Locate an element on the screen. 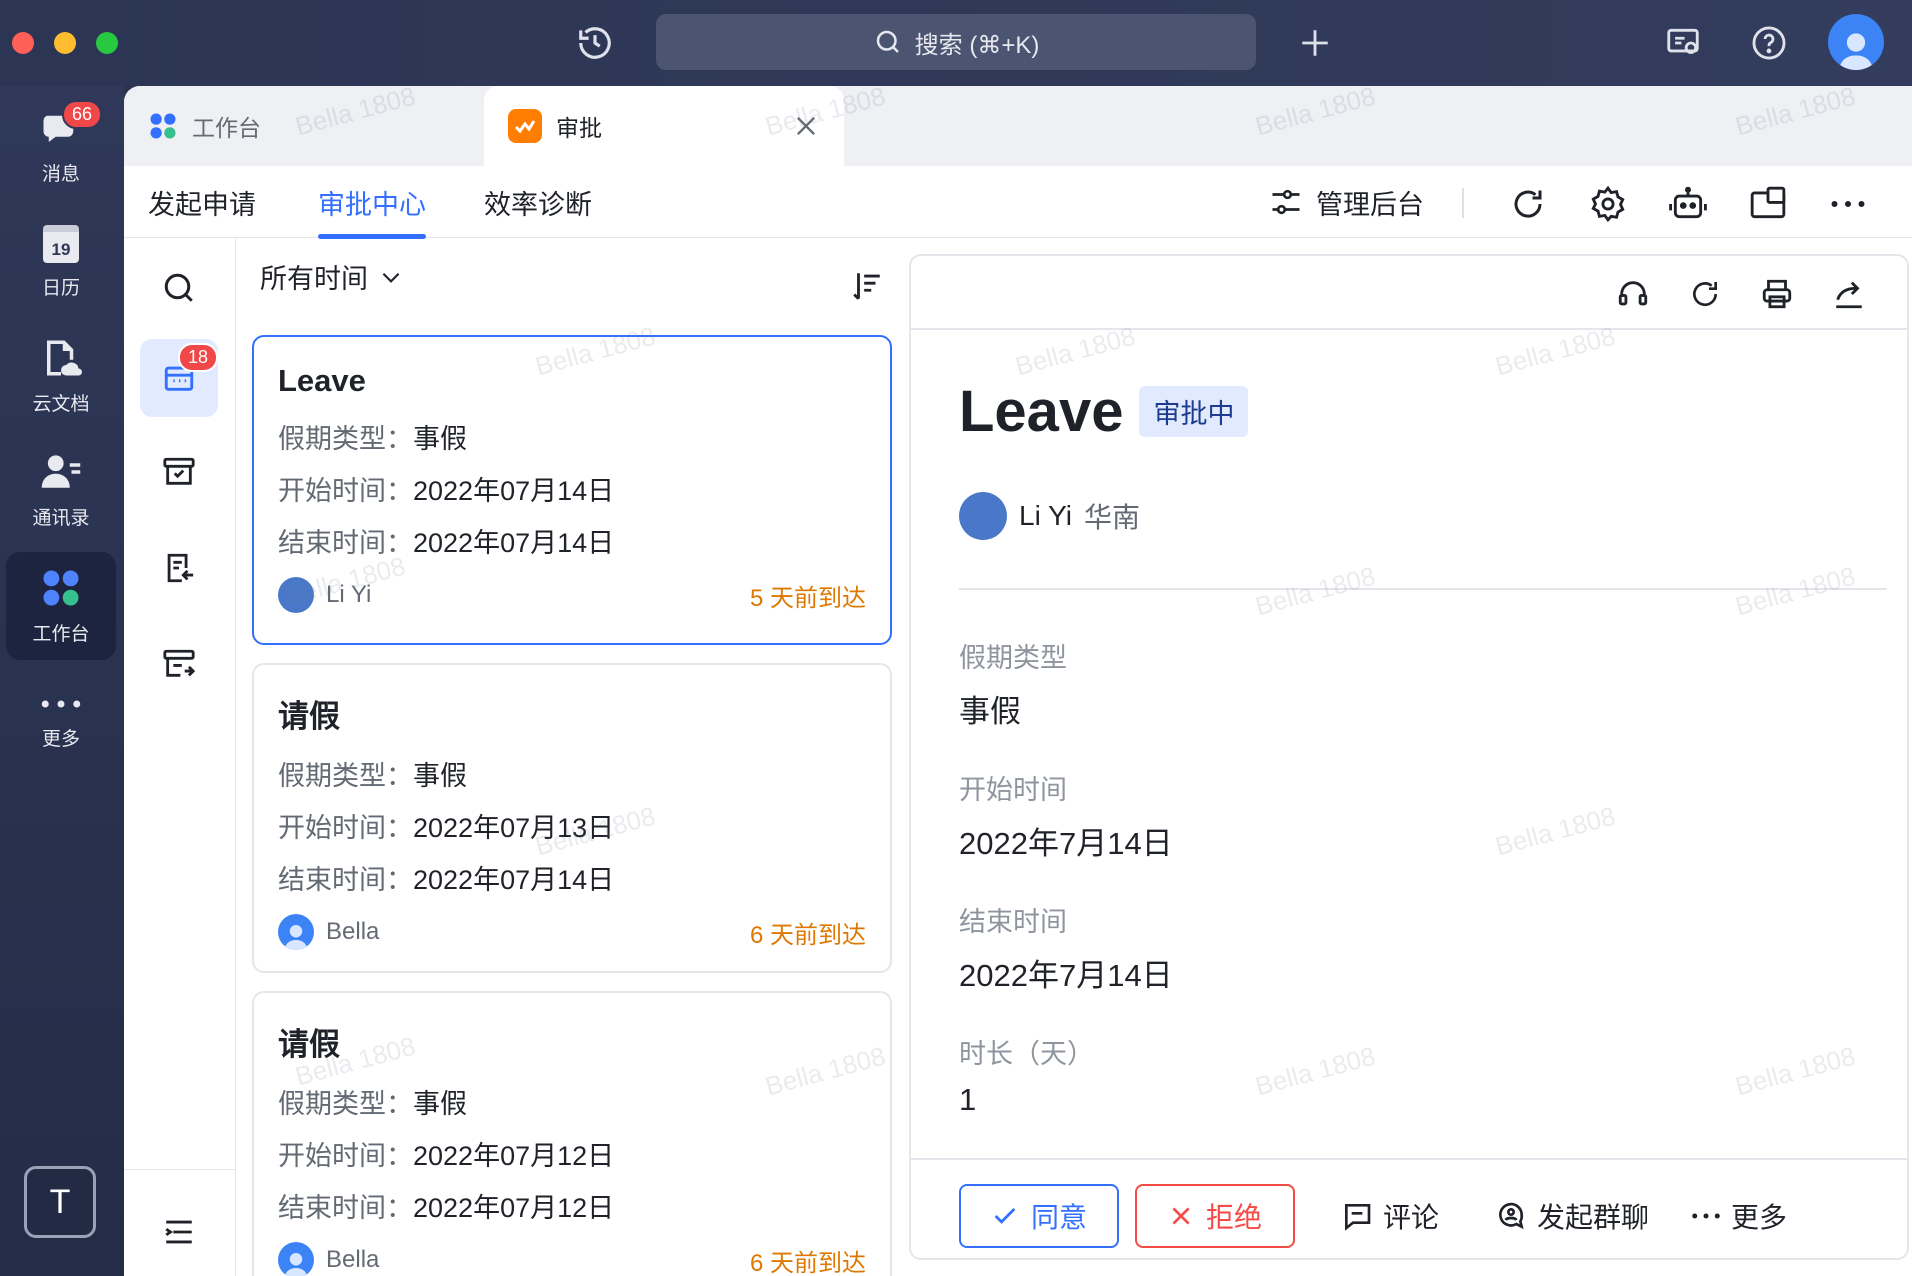 The image size is (1912, 1276). nav-docs: 云文档 is located at coordinates (61, 376).